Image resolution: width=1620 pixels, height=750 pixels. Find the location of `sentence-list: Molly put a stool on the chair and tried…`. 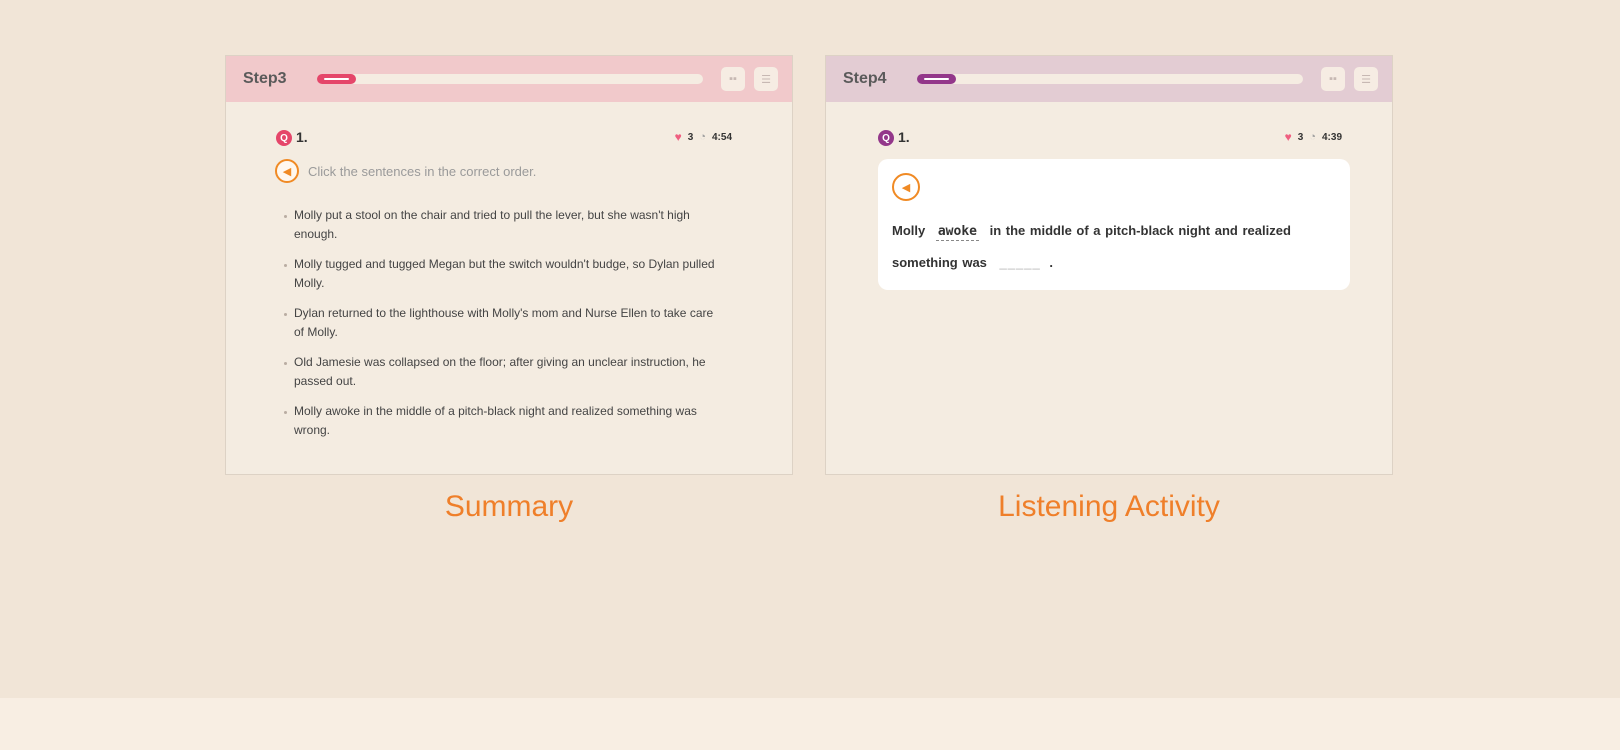

sentence-list: Molly put a stool on the chair and tried… is located at coordinates (504, 328).